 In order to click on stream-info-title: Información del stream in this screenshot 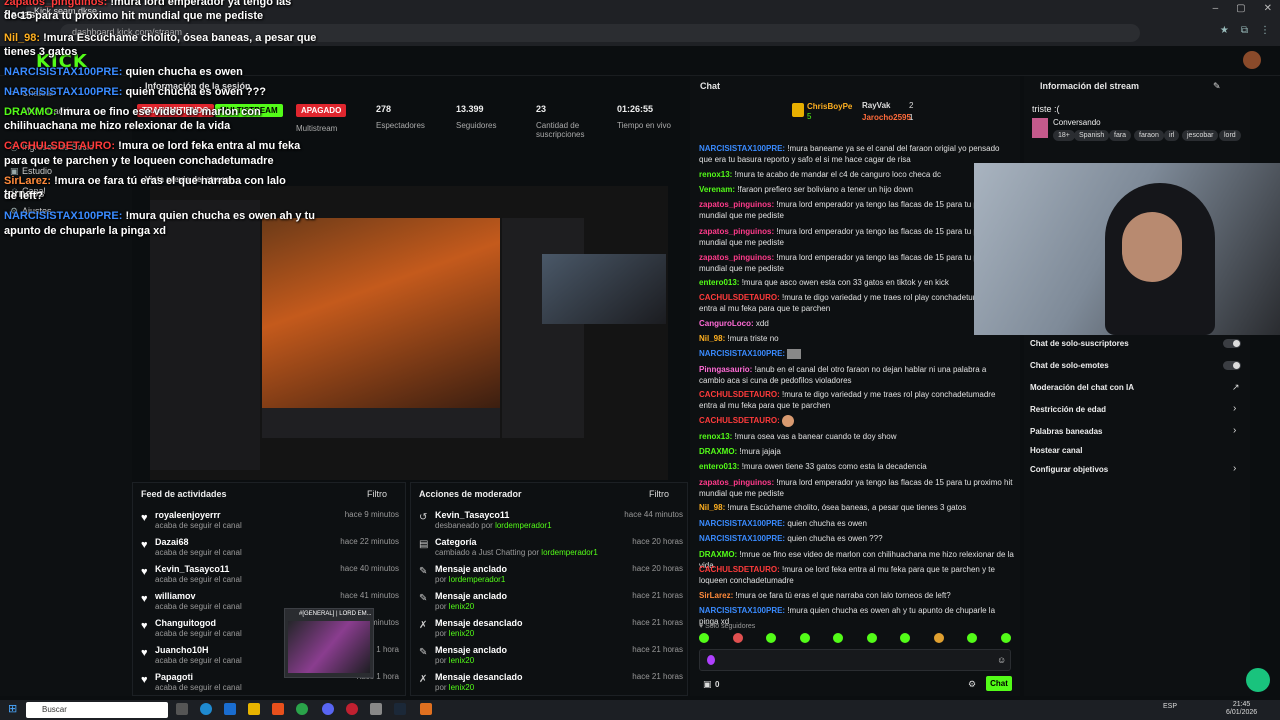, I will do `click(1090, 86)`.